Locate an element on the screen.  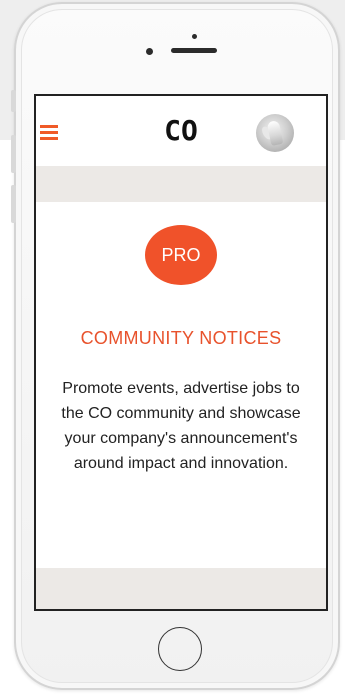
volume-up-button is located at coordinates (13, 154).